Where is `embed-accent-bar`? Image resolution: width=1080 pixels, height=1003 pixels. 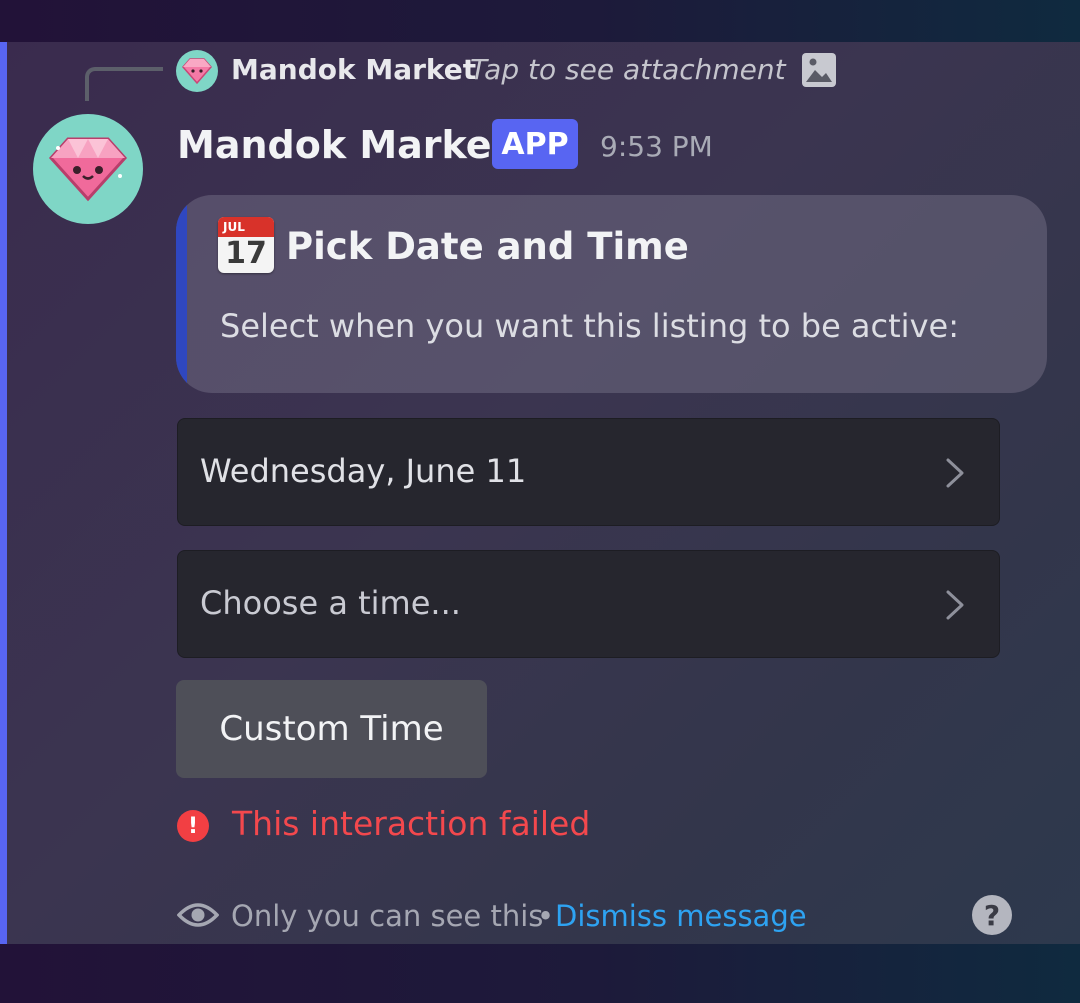
embed-accent-bar is located at coordinates (181, 294).